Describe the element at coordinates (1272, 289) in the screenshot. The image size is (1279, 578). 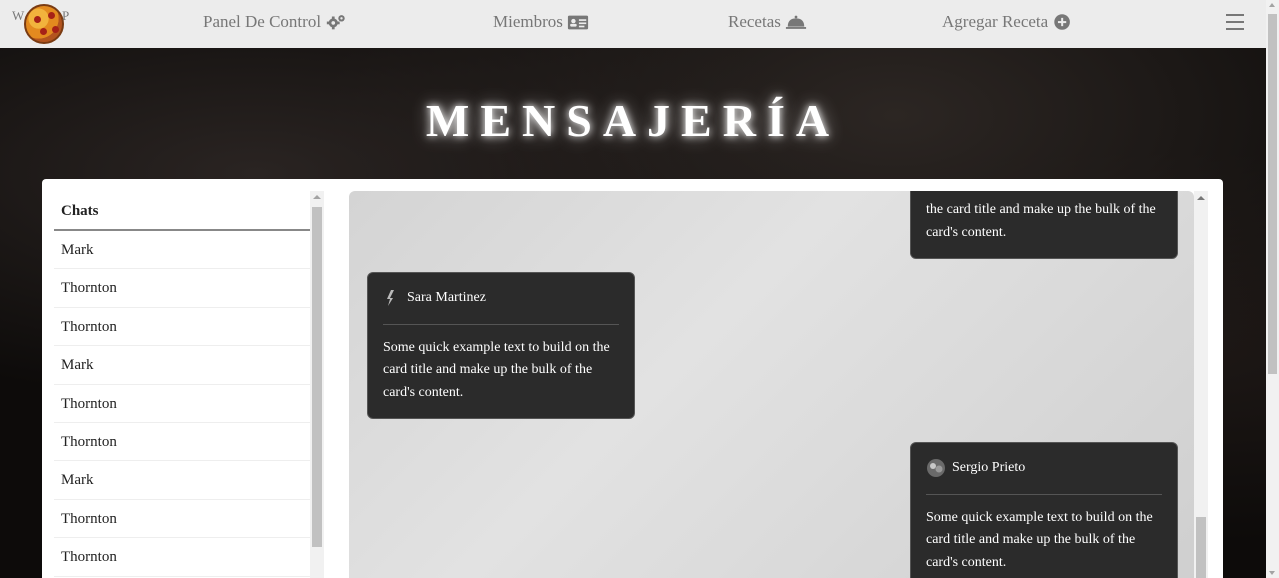
I see `page-scrollbar` at that location.